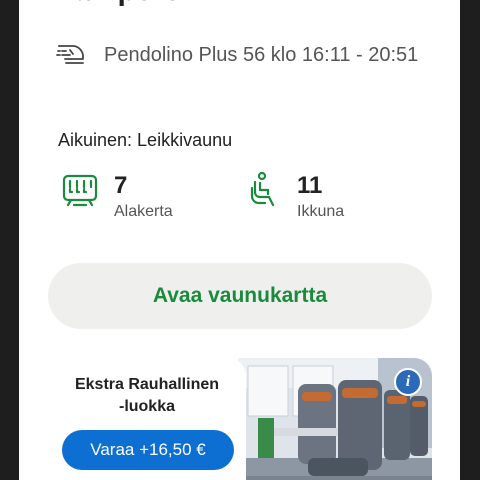 The width and height of the screenshot is (480, 480). Describe the element at coordinates (263, 190) in the screenshot. I see `seat-icon` at that location.